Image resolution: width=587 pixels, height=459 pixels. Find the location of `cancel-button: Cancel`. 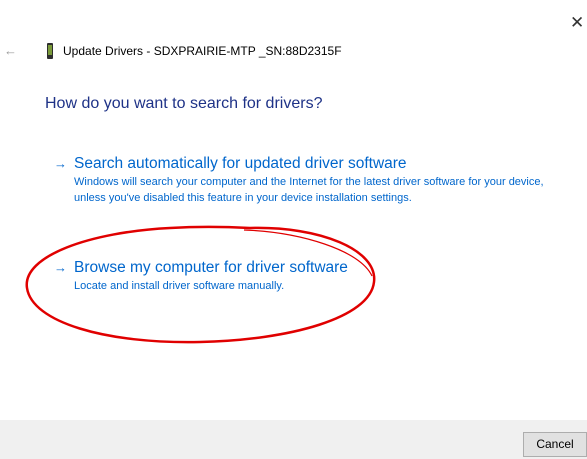

cancel-button: Cancel is located at coordinates (555, 444).